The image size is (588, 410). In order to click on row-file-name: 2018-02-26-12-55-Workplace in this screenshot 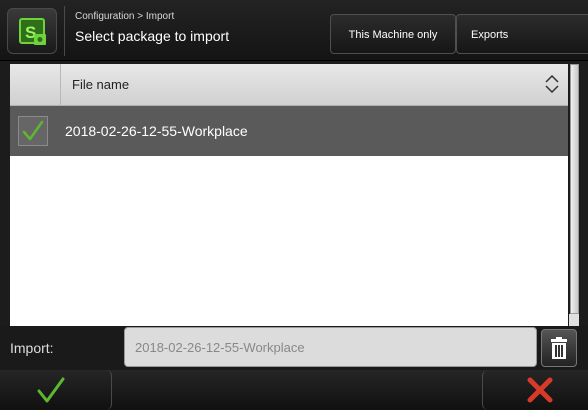, I will do `click(156, 131)`.